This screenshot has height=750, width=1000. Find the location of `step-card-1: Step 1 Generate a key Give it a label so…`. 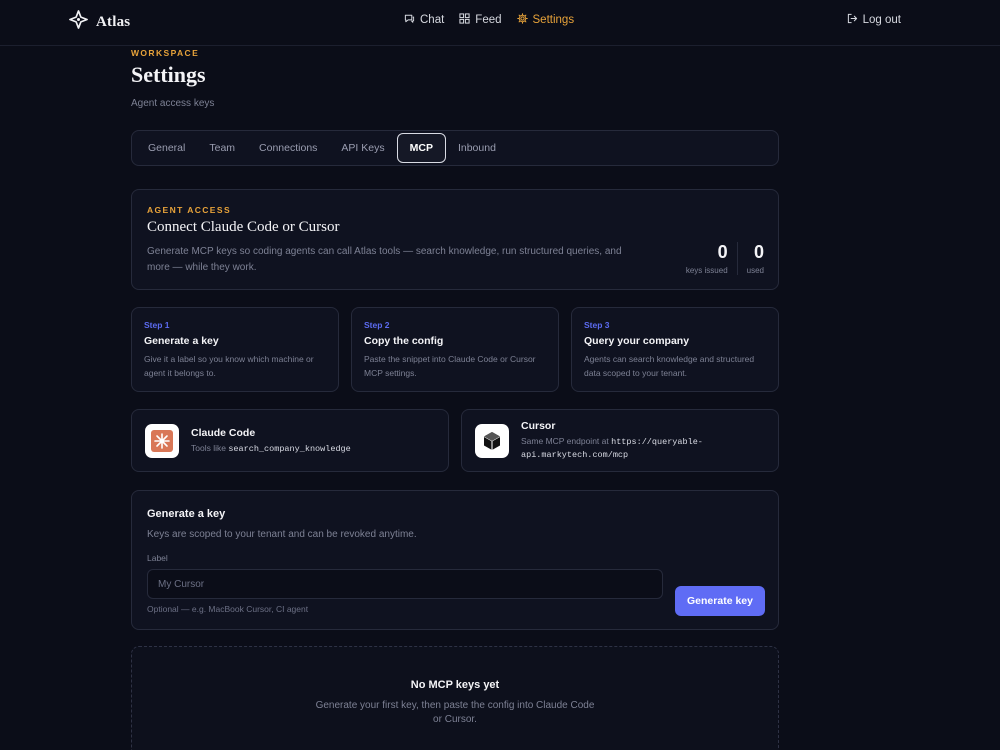

step-card-1: Step 1 Generate a key Give it a label so… is located at coordinates (235, 349).